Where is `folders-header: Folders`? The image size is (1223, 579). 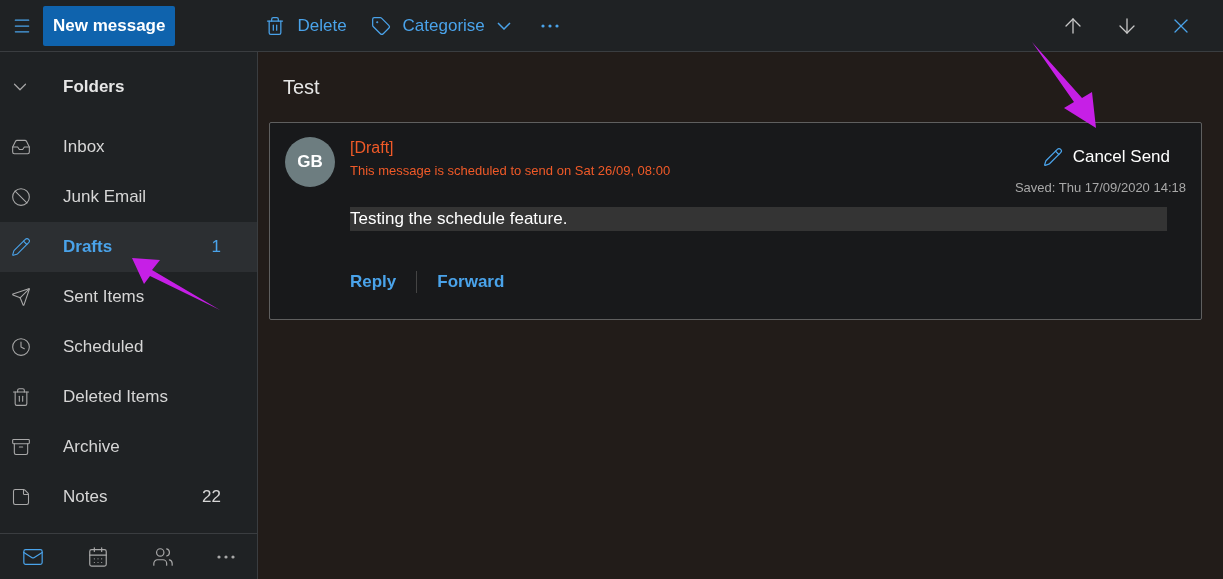
folders-header: Folders is located at coordinates (128, 87).